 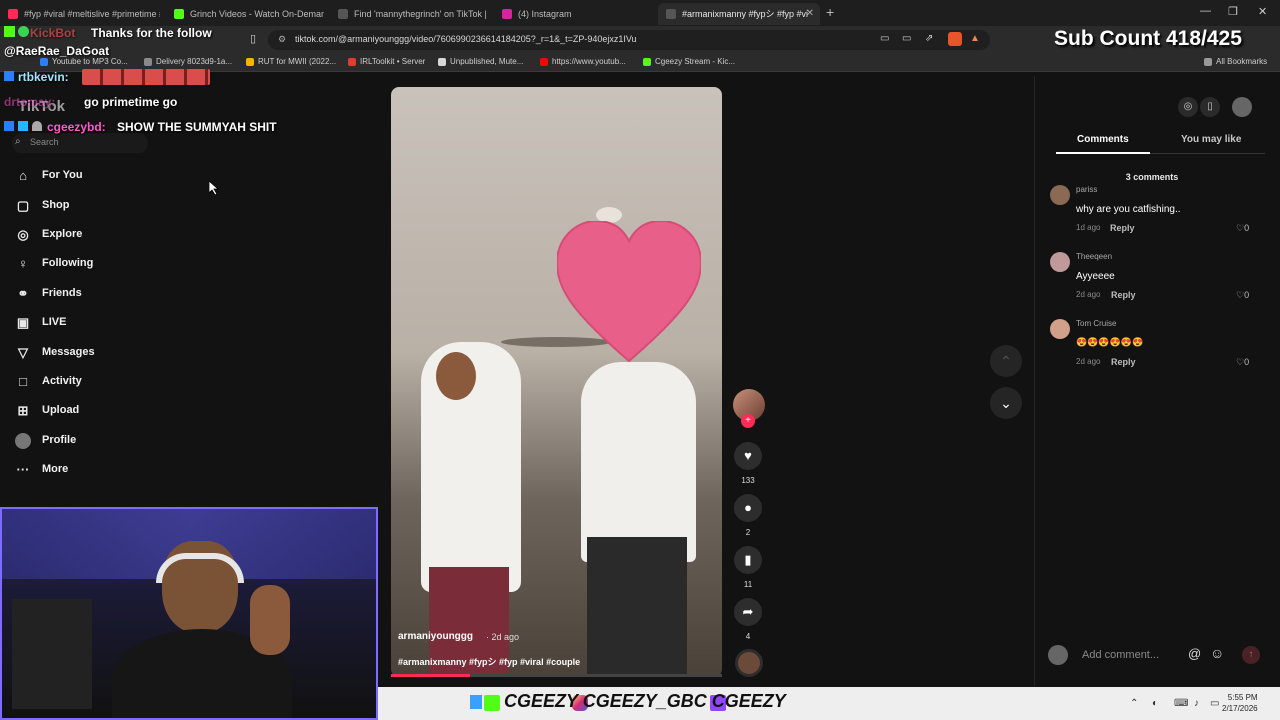 What do you see at coordinates (23, 175) in the screenshot?
I see `home-icon: ⌂` at bounding box center [23, 175].